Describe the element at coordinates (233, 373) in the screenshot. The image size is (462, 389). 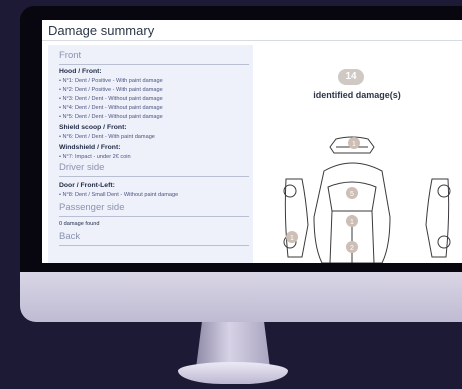
I see `monitor-base` at that location.